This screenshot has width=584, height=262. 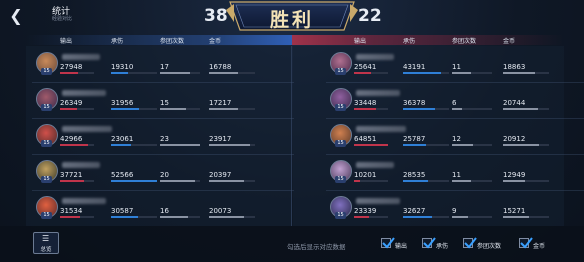 What do you see at coordinates (216, 16) in the screenshot?
I see `blue-team-score: 38` at bounding box center [216, 16].